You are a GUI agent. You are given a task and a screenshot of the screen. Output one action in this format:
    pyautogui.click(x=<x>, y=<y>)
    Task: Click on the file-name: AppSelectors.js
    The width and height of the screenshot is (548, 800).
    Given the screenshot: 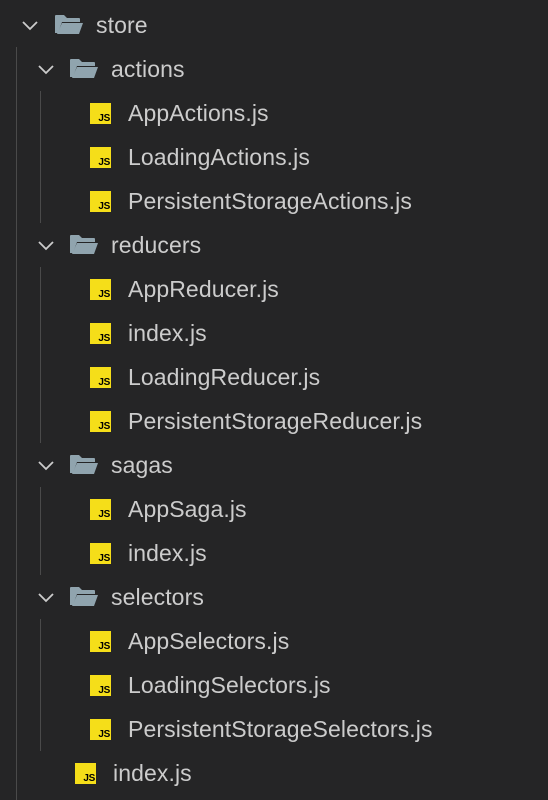 What is the action you would take?
    pyautogui.click(x=209, y=640)
    